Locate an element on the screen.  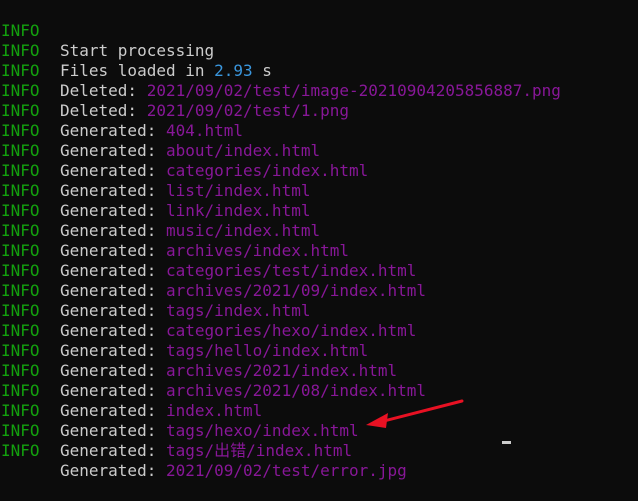
load-time-value: 2.93 is located at coordinates (233, 70).